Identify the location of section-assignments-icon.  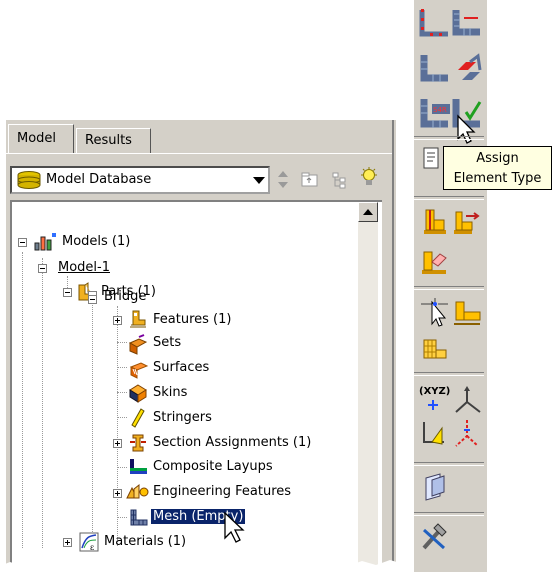
(138, 443).